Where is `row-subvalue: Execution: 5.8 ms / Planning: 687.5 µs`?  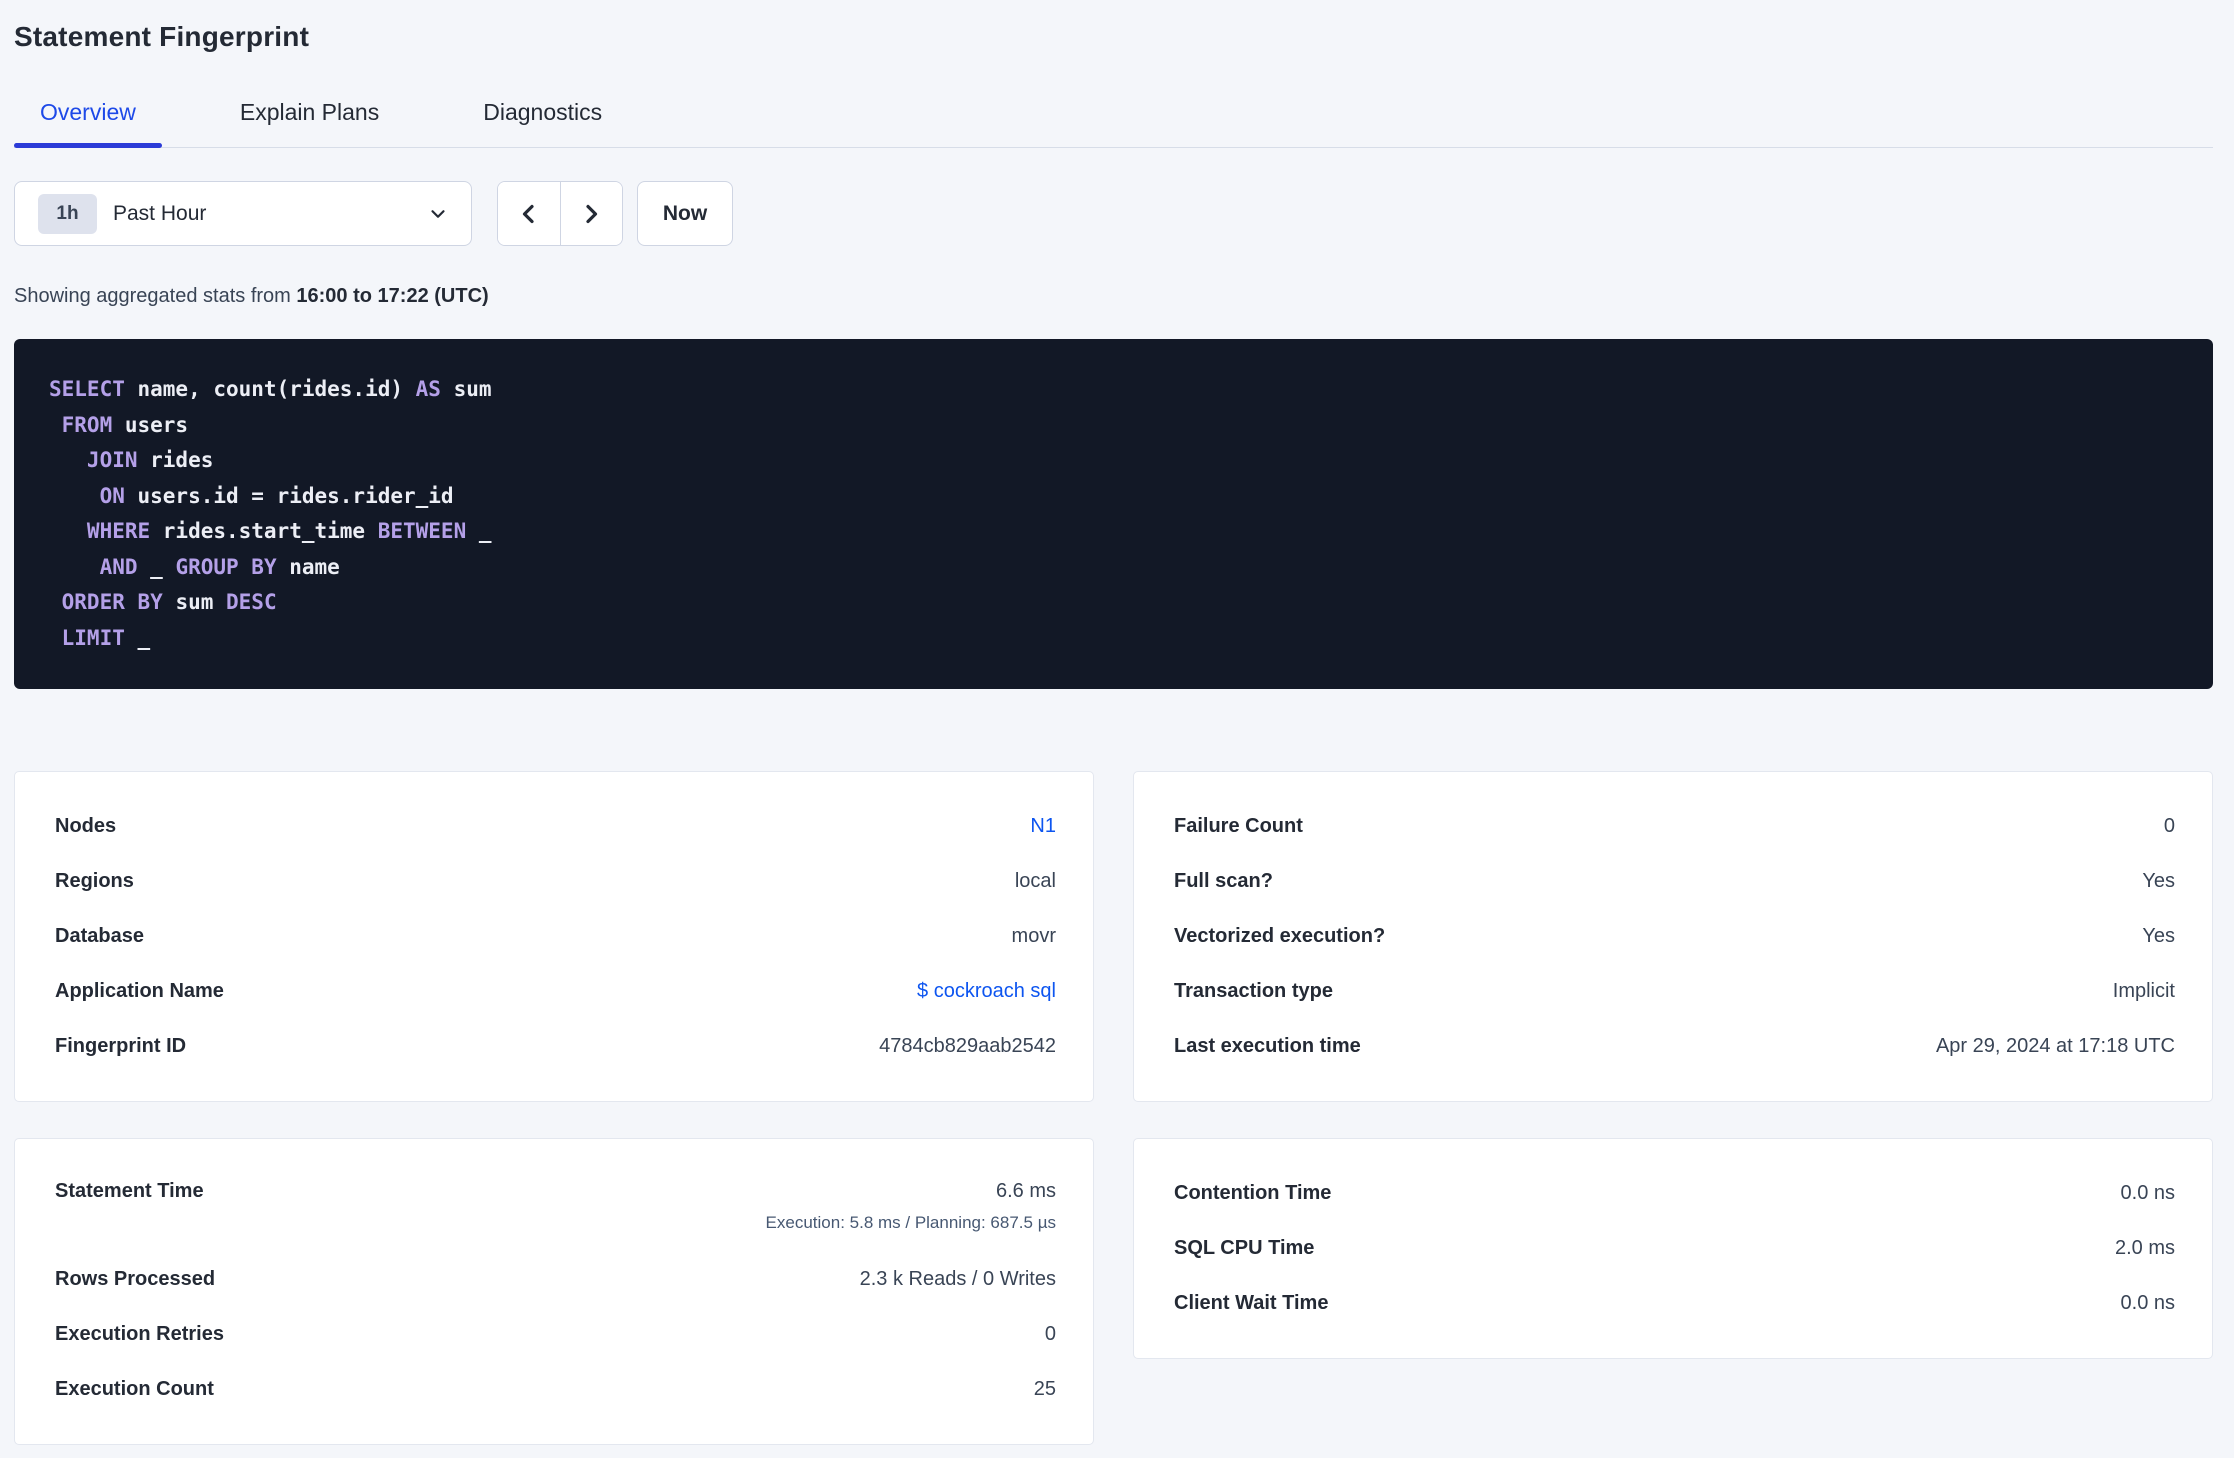
row-subvalue: Execution: 5.8 ms / Planning: 687.5 µs is located at coordinates (910, 1222).